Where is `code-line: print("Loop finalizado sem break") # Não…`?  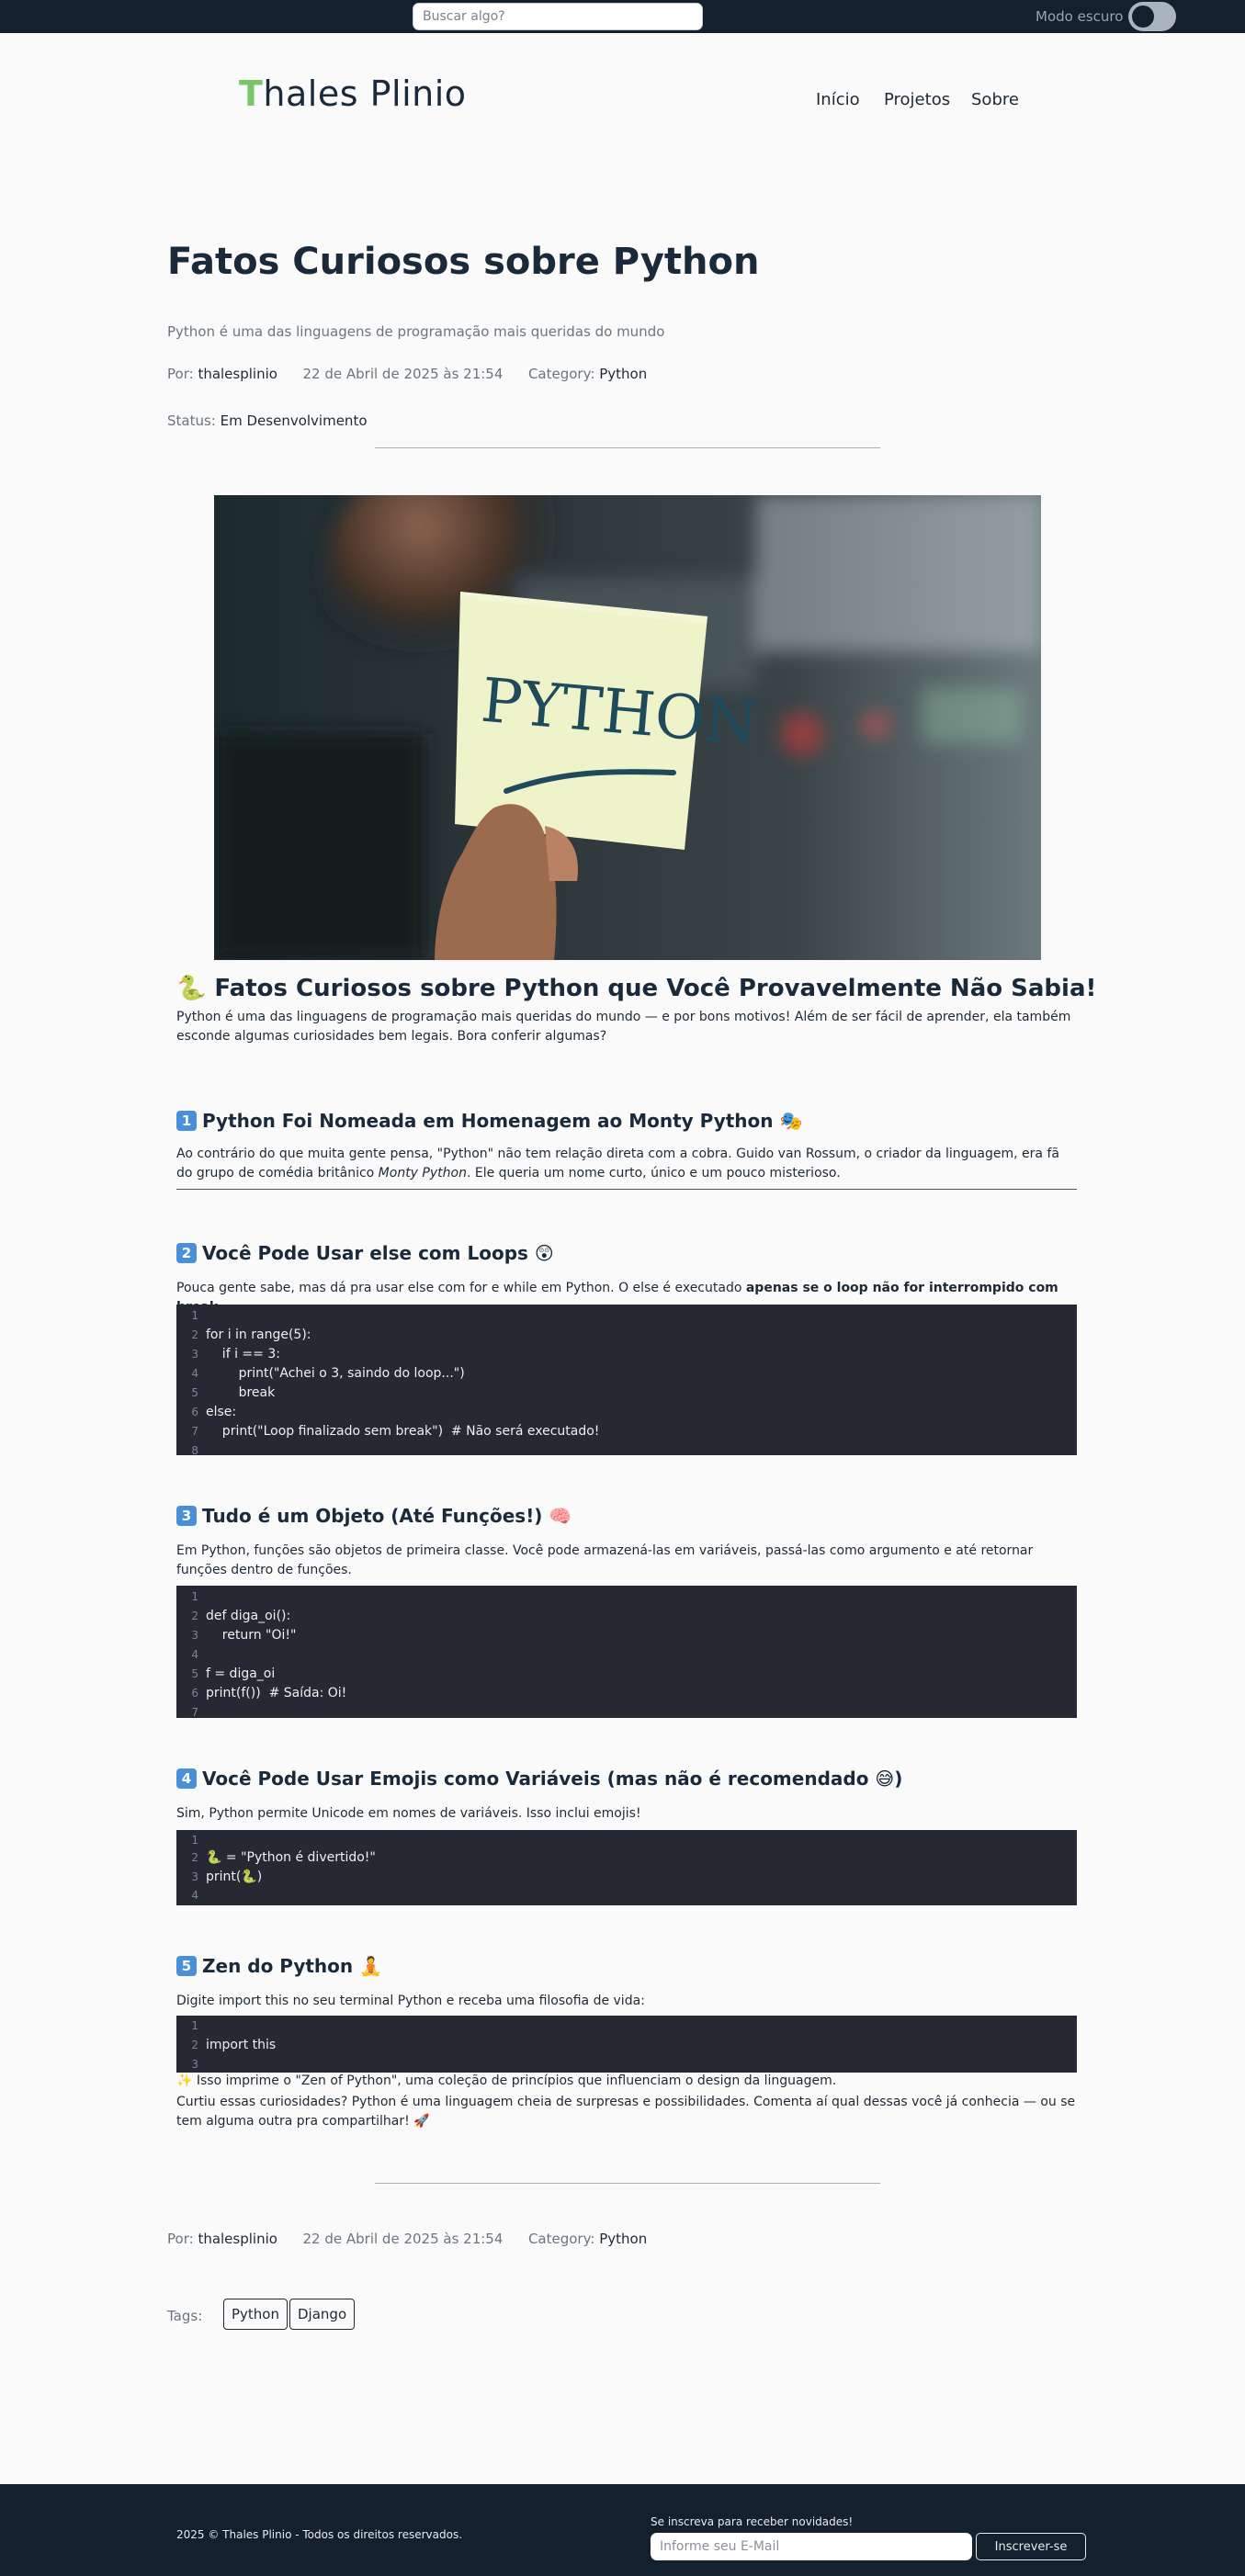
code-line: print("Loop finalizado sem break") # Não… is located at coordinates (403, 1431).